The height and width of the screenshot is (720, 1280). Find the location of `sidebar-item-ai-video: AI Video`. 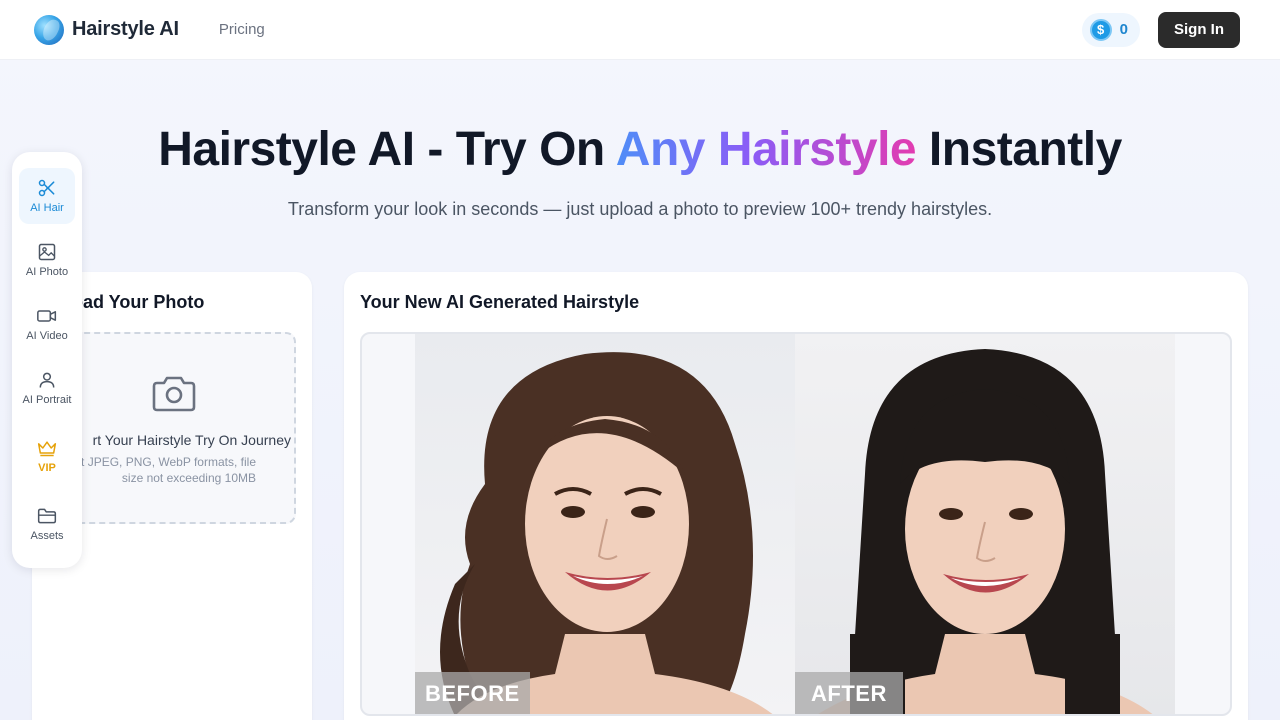

sidebar-item-ai-video: AI Video is located at coordinates (47, 324).